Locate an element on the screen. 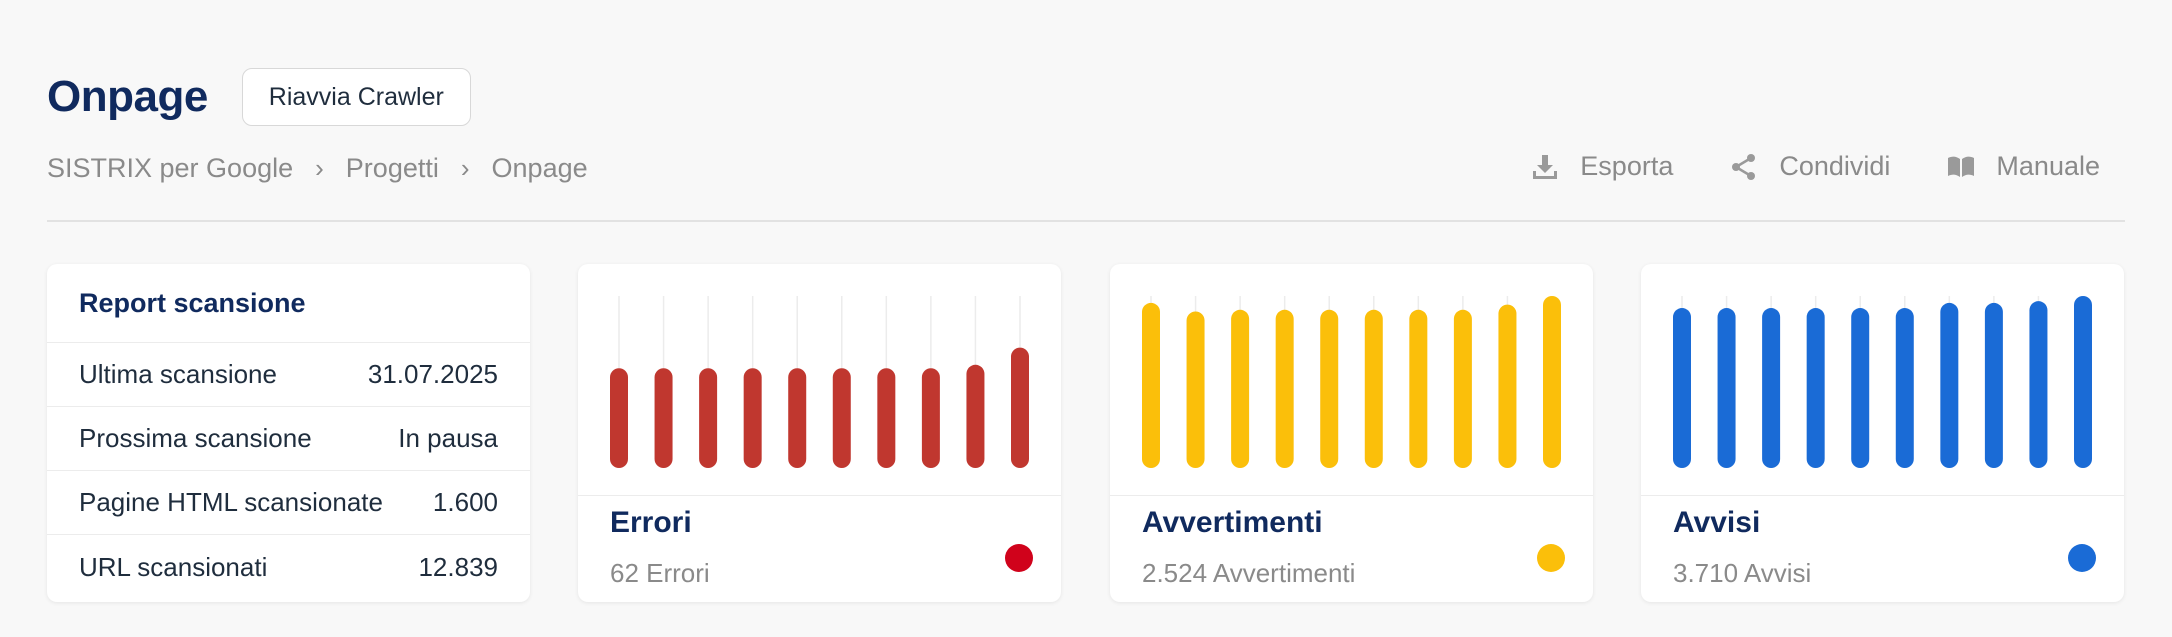 Image resolution: width=2172 pixels, height=637 pixels. report-title: Report scansione is located at coordinates (288, 303).